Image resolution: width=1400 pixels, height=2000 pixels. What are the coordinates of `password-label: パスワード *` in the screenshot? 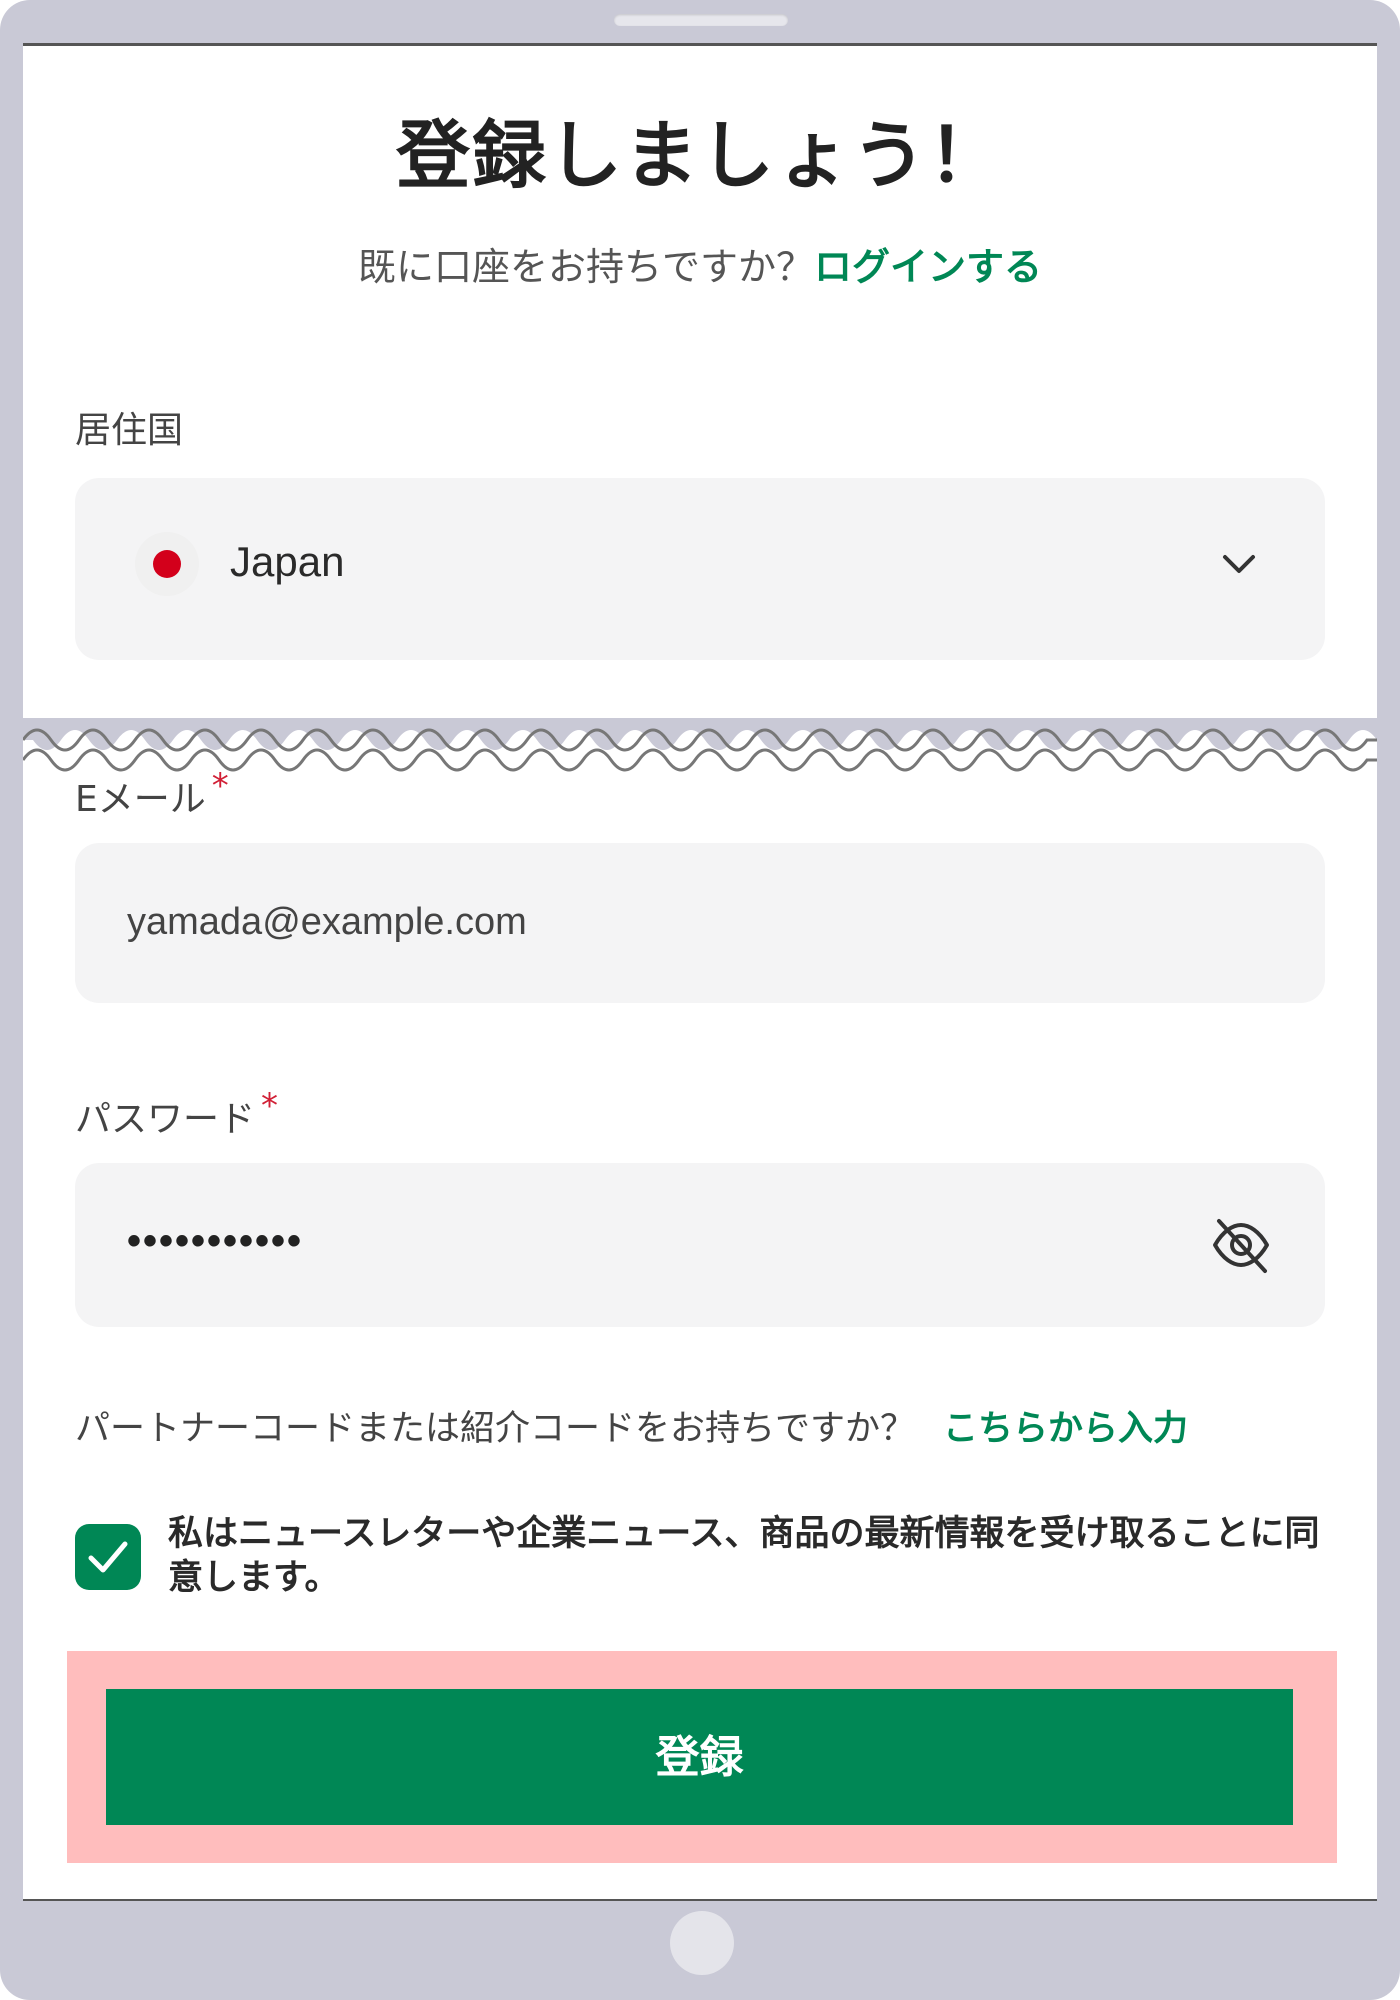 It's located at (176, 1114).